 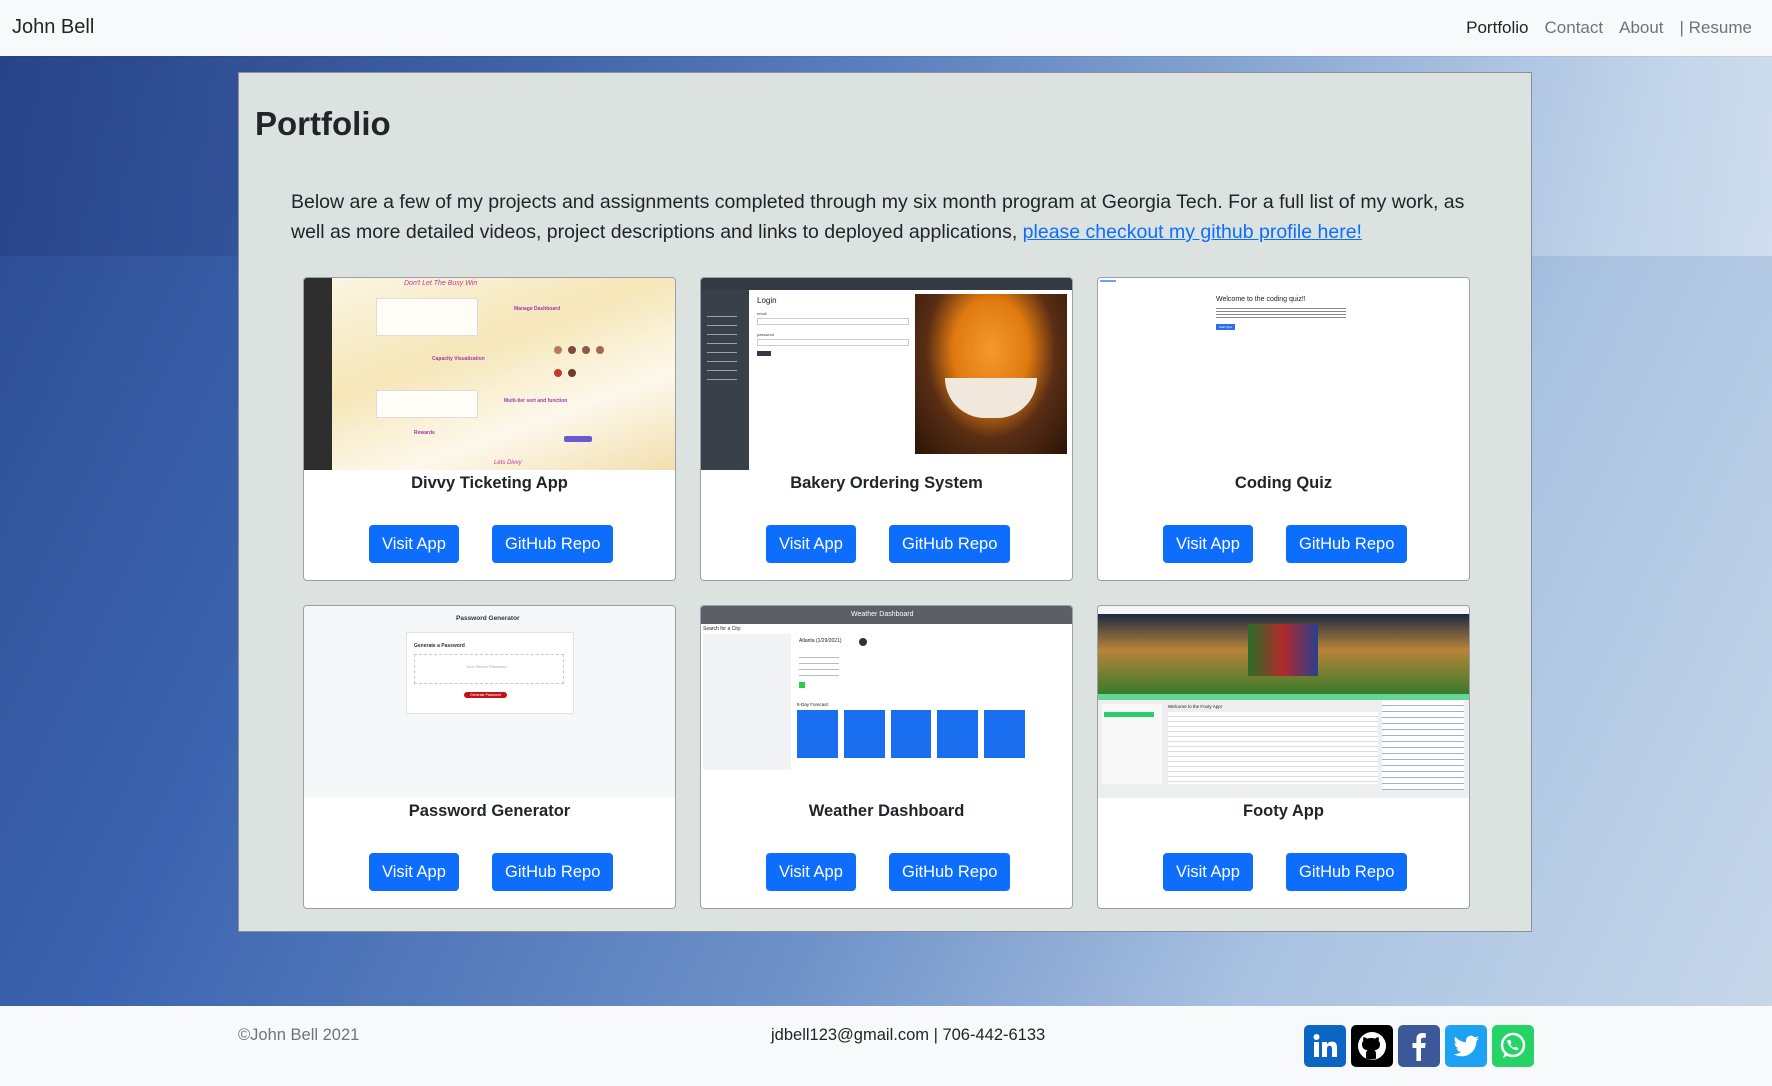 I want to click on bakery-thumb-line: password, so click(x=766, y=334).